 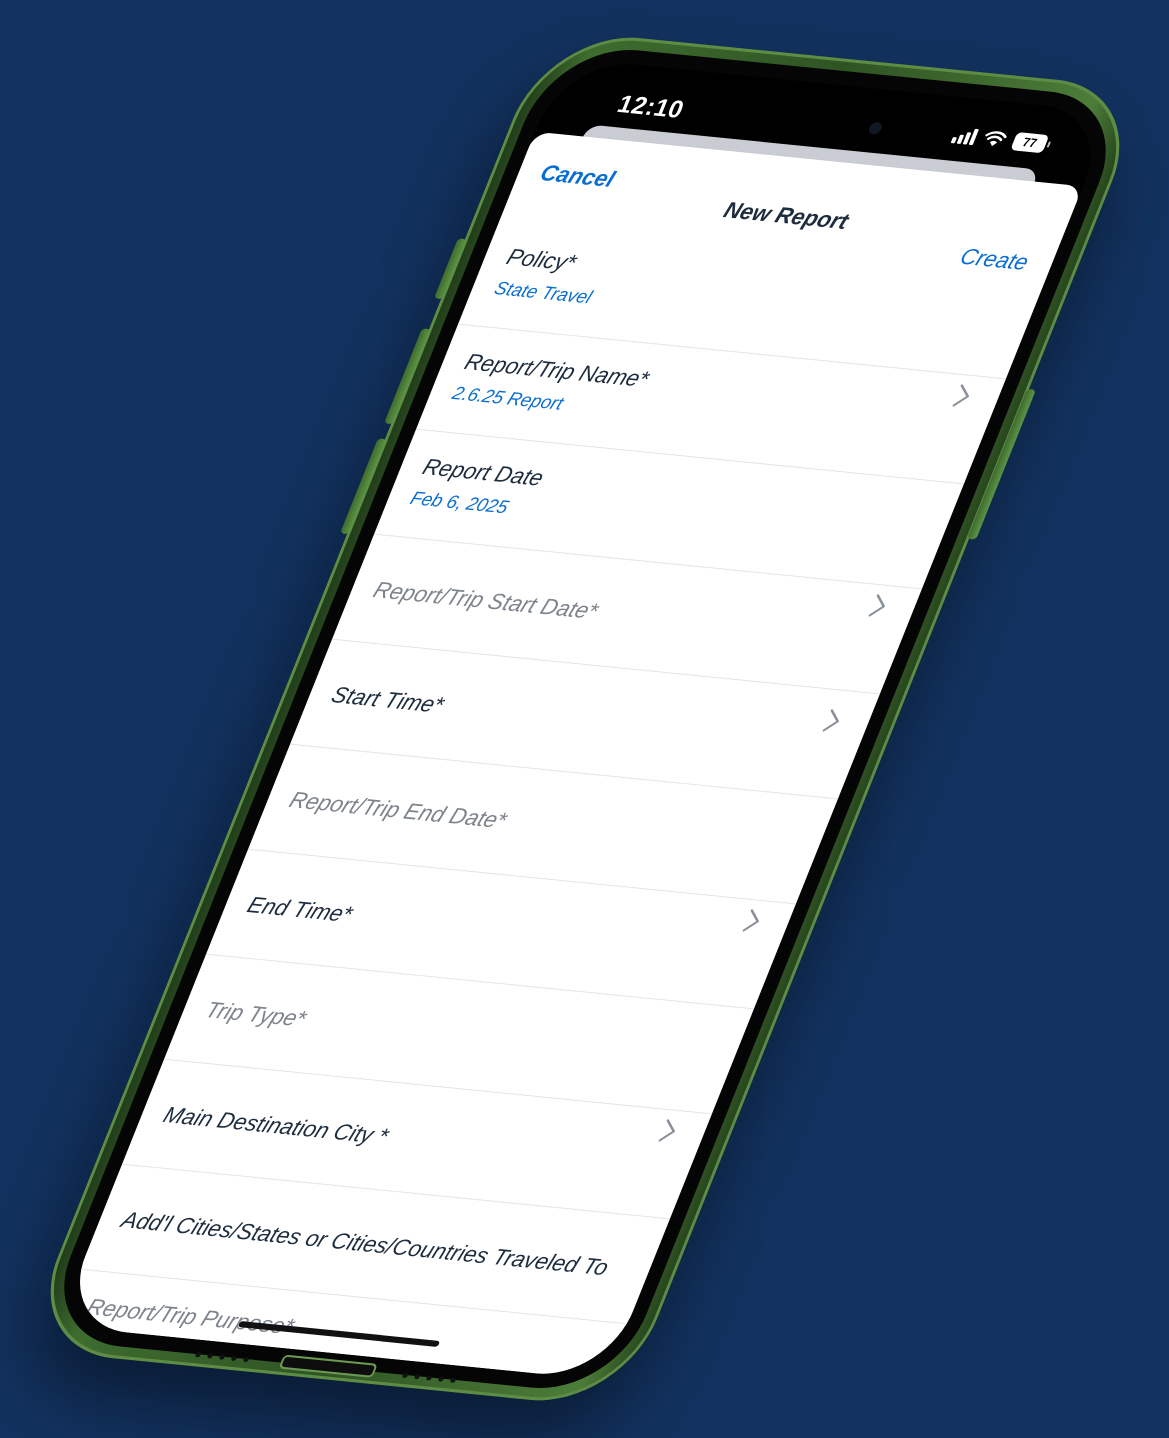 What do you see at coordinates (276, 1125) in the screenshot?
I see `field-label: Main Destination City *` at bounding box center [276, 1125].